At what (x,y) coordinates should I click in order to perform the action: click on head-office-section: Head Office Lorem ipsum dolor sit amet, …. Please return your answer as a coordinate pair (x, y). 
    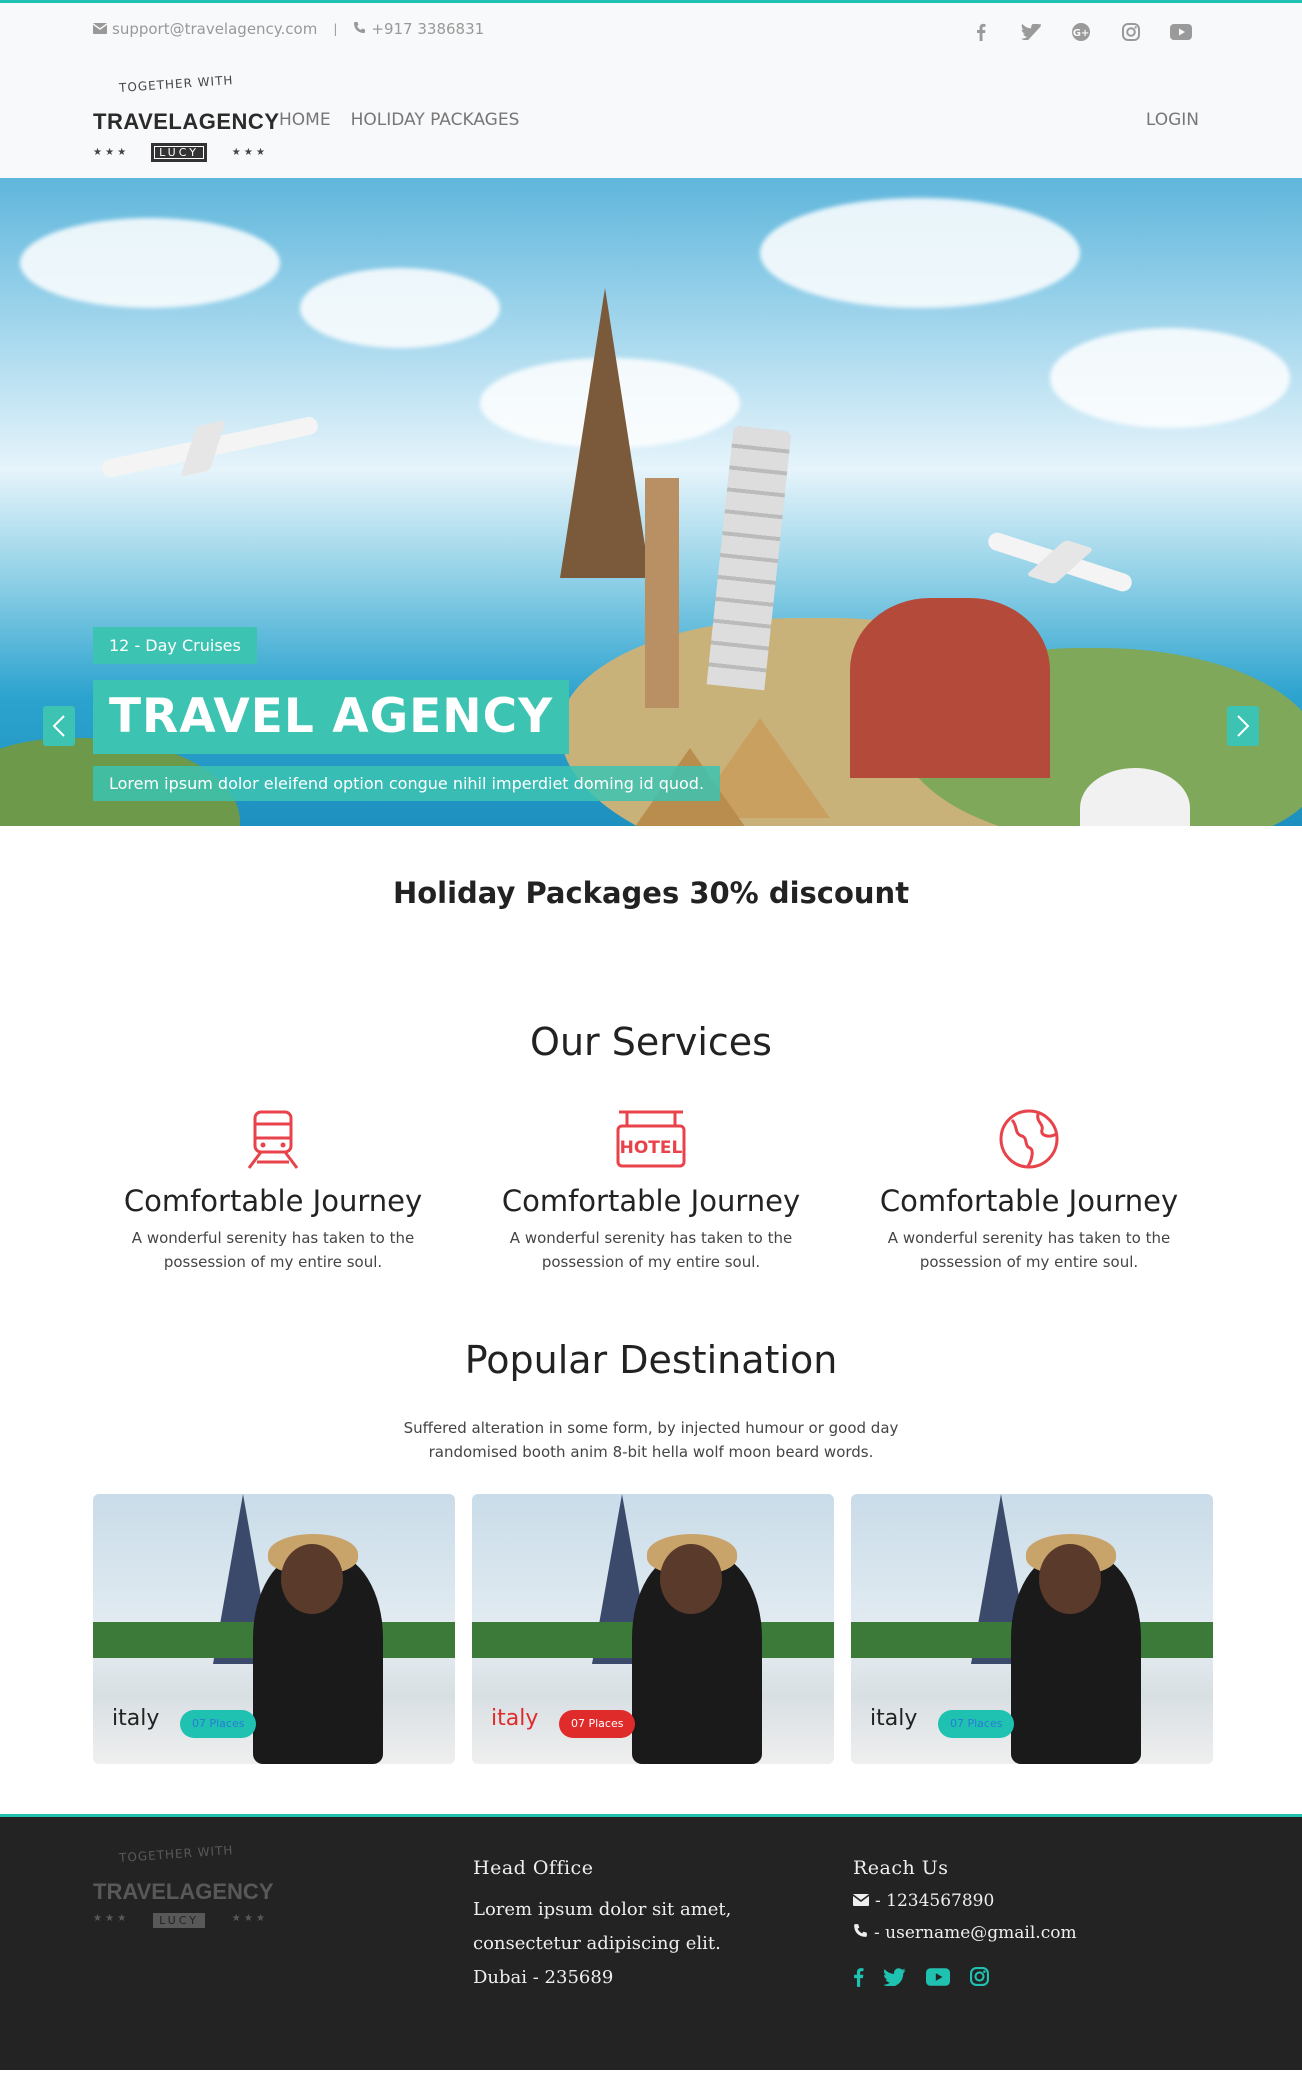
    Looking at the image, I should click on (602, 1926).